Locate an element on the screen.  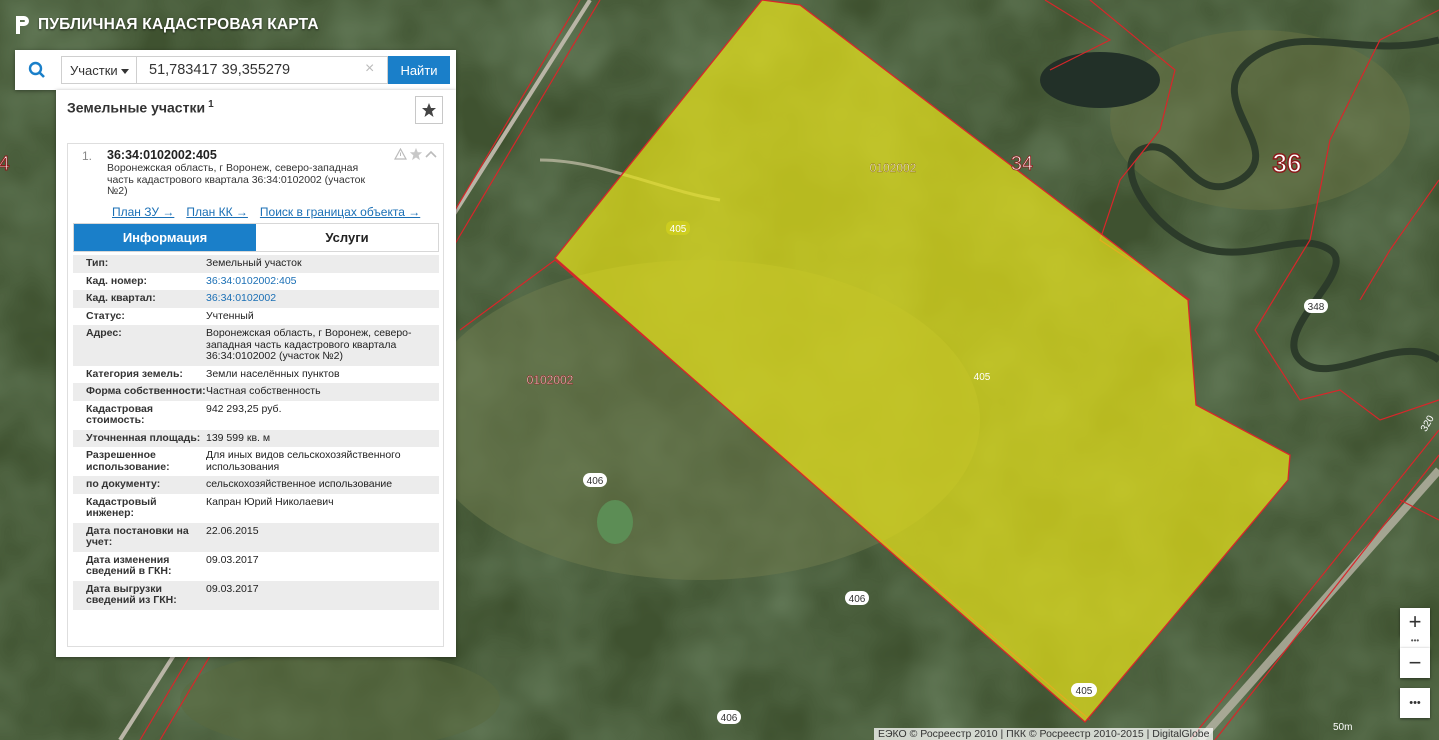
search-bar: Участки × Найти is located at coordinates (235, 70).